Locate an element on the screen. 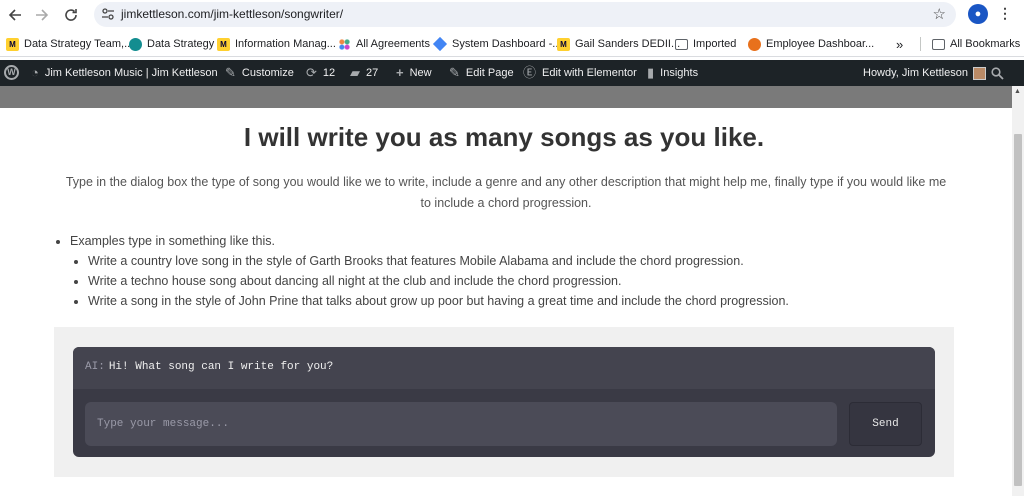 The width and height of the screenshot is (1024, 496). chat-message-input is located at coordinates (461, 424).